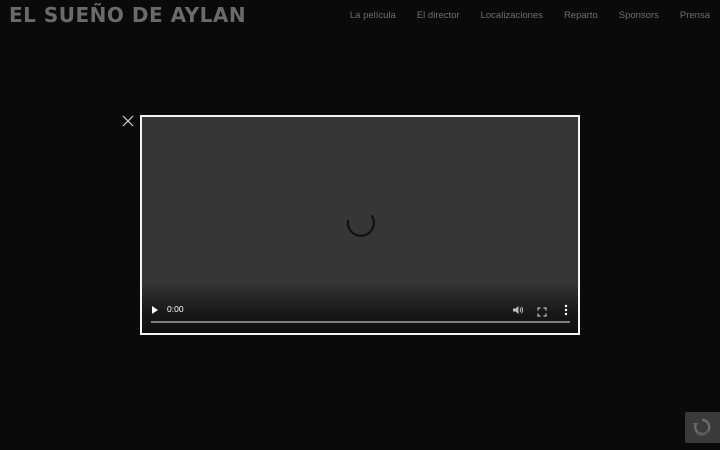 The height and width of the screenshot is (450, 720). Describe the element at coordinates (438, 15) in the screenshot. I see `nav-item-el-director: El director` at that location.